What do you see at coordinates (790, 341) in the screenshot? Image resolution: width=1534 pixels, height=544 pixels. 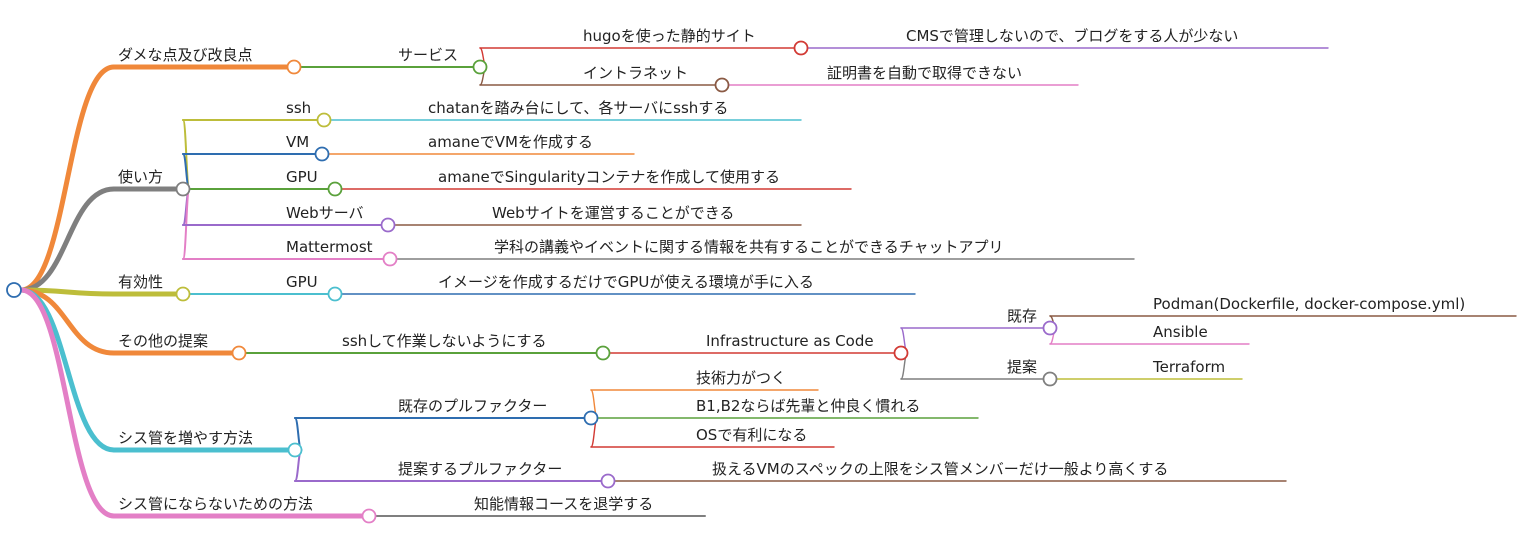 I see `node-label-3-0-0: Infrastructure as Code` at bounding box center [790, 341].